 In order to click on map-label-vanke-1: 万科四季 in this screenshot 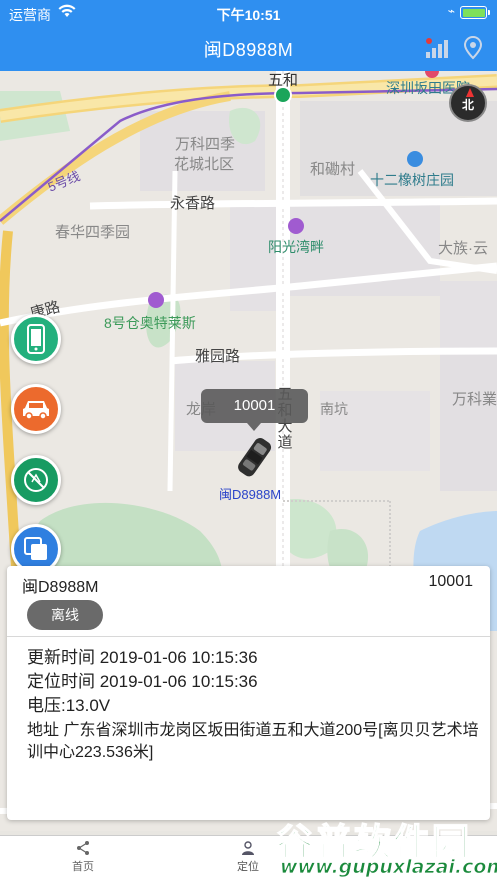, I will do `click(205, 144)`.